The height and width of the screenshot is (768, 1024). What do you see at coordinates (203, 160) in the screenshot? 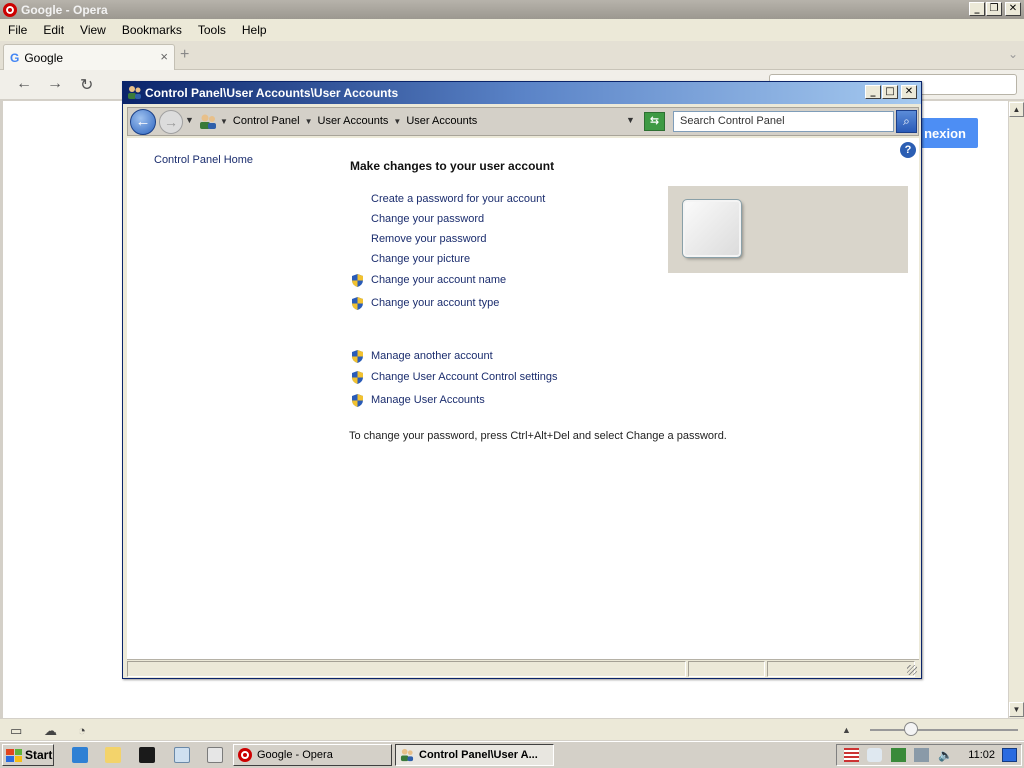
I see `control-panel-home-link: Control Panel Home` at bounding box center [203, 160].